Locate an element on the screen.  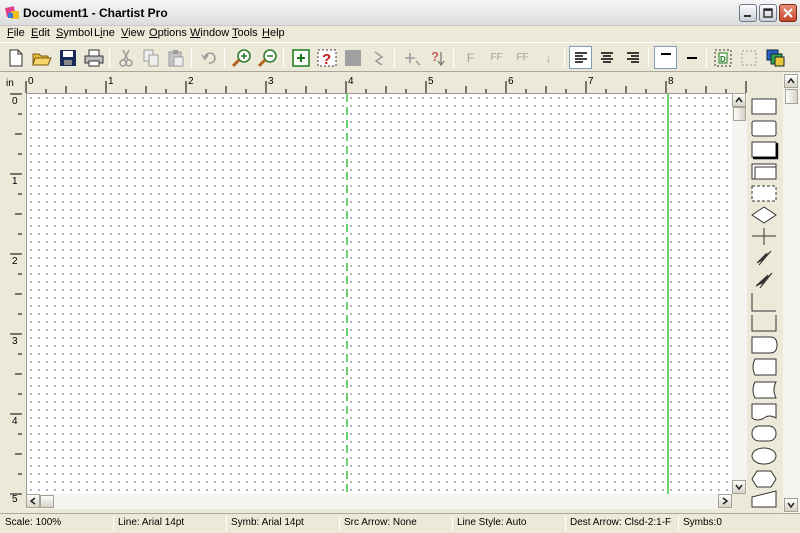
printer-icon is located at coordinates (93, 57).